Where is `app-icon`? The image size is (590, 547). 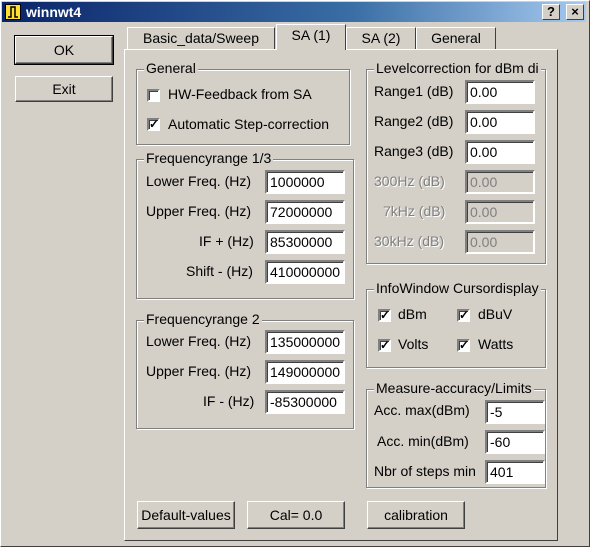 app-icon is located at coordinates (13, 12).